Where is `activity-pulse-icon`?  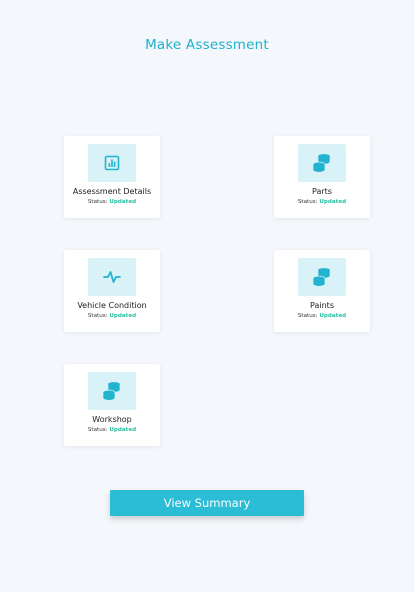 activity-pulse-icon is located at coordinates (112, 277).